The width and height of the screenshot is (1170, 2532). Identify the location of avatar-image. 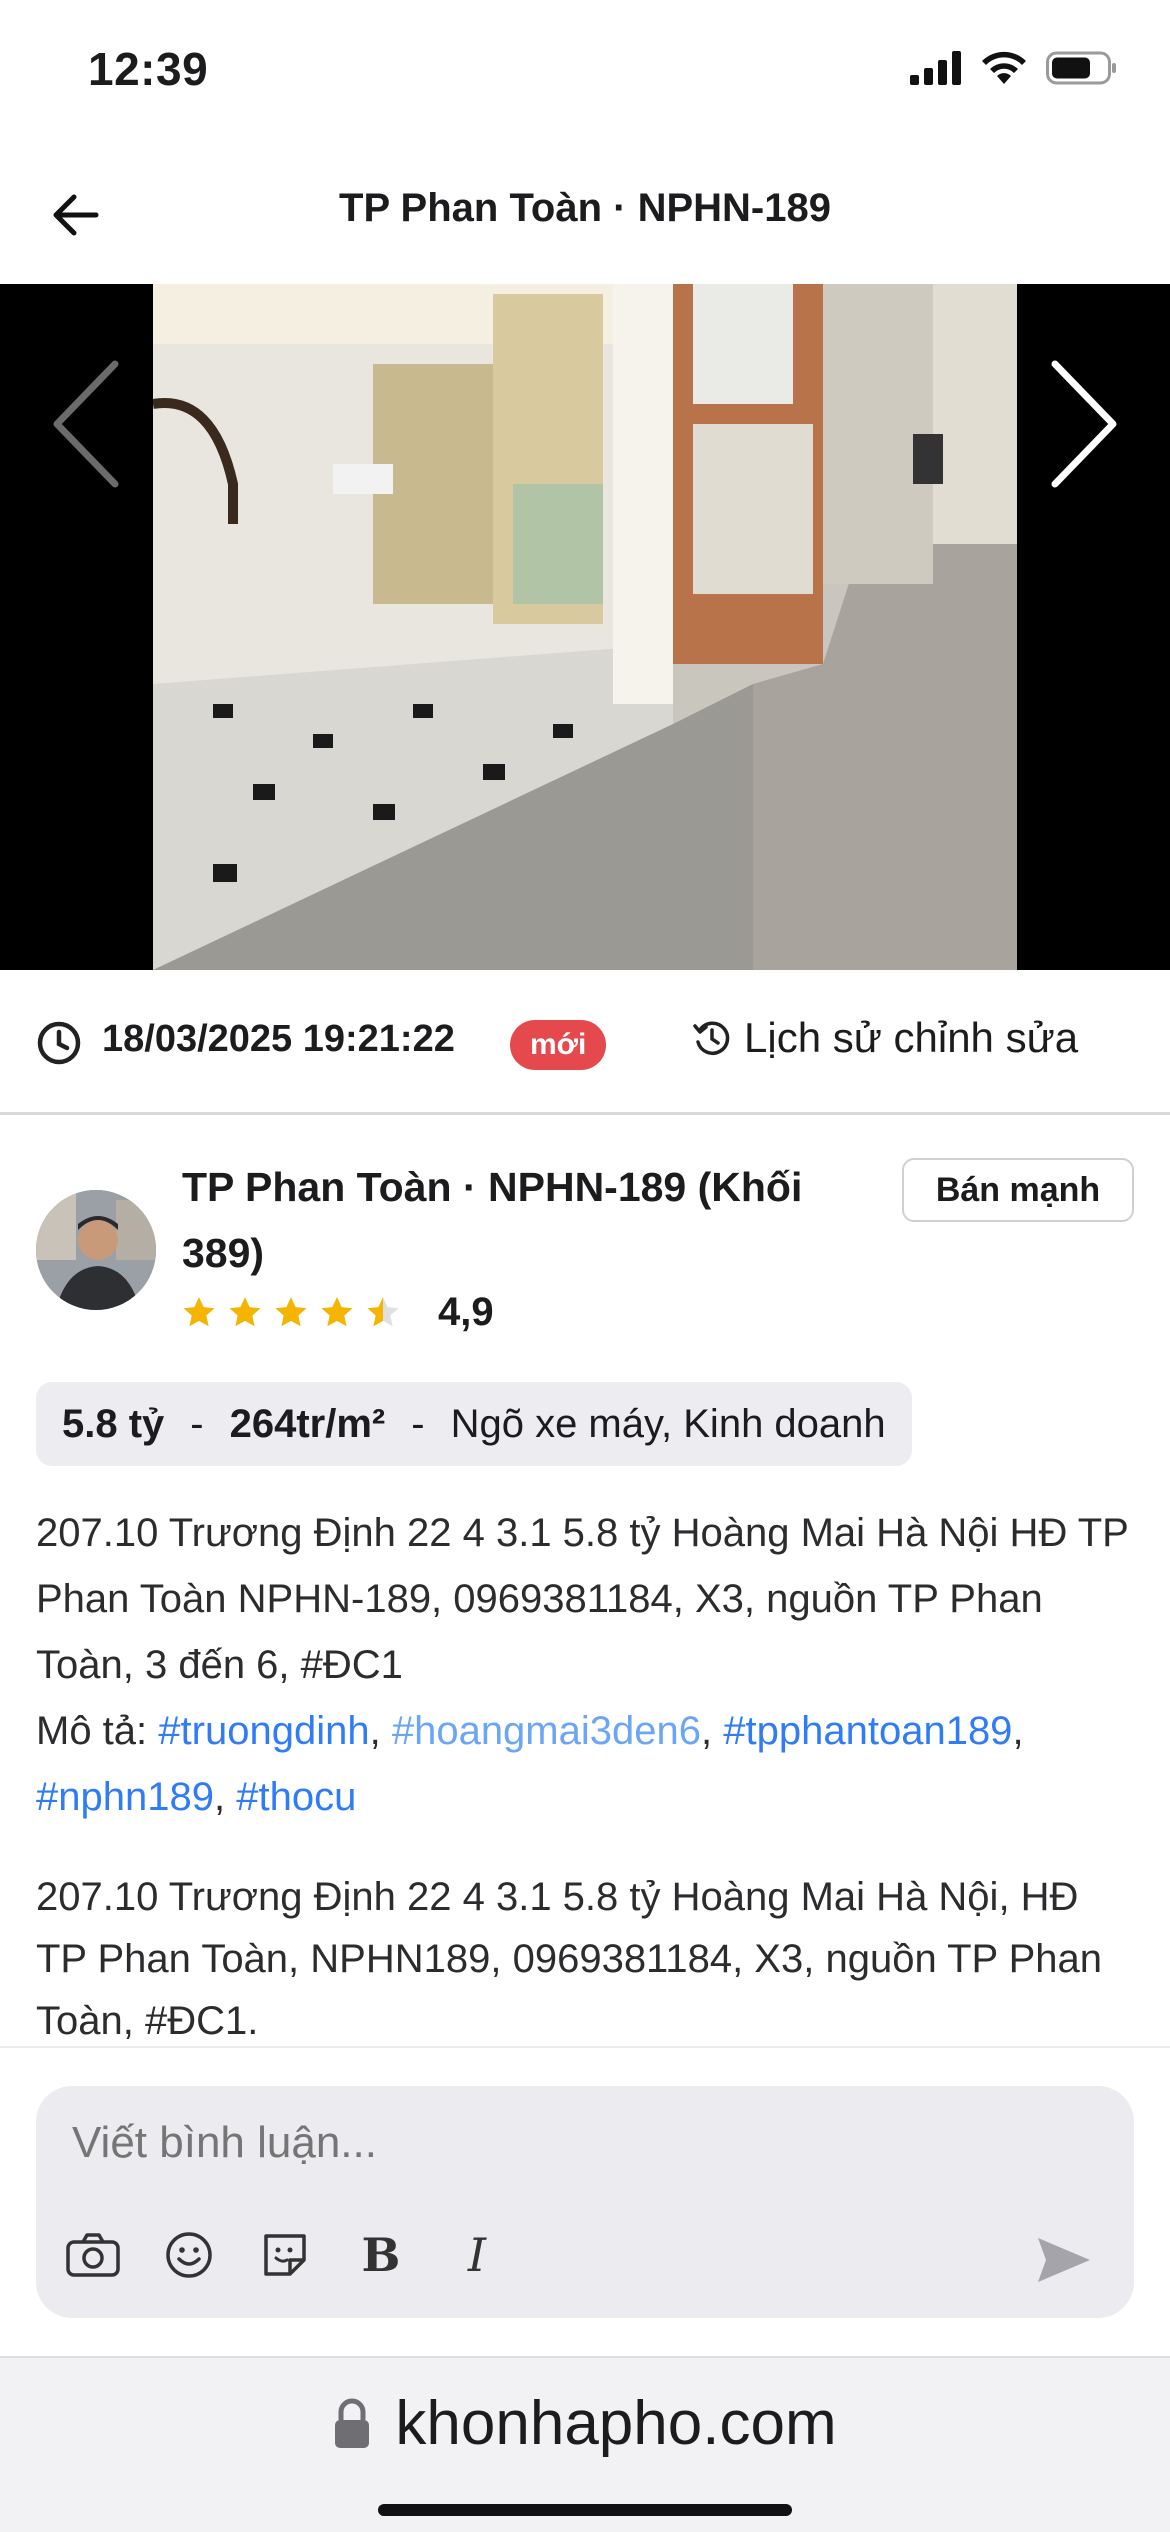
(96, 1250).